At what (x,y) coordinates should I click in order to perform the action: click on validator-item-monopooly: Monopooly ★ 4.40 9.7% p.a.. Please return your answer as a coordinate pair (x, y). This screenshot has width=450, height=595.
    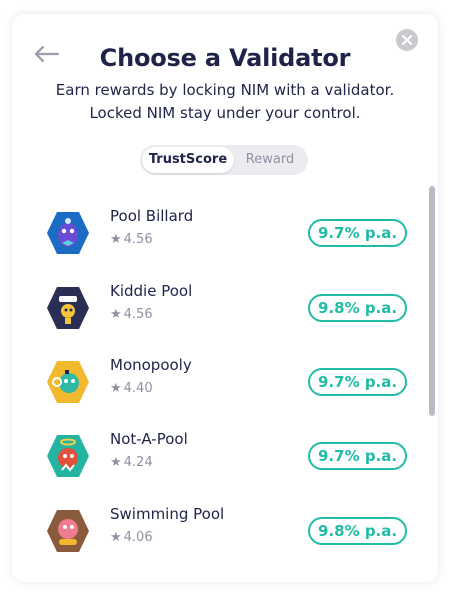
    Looking at the image, I should click on (225, 382).